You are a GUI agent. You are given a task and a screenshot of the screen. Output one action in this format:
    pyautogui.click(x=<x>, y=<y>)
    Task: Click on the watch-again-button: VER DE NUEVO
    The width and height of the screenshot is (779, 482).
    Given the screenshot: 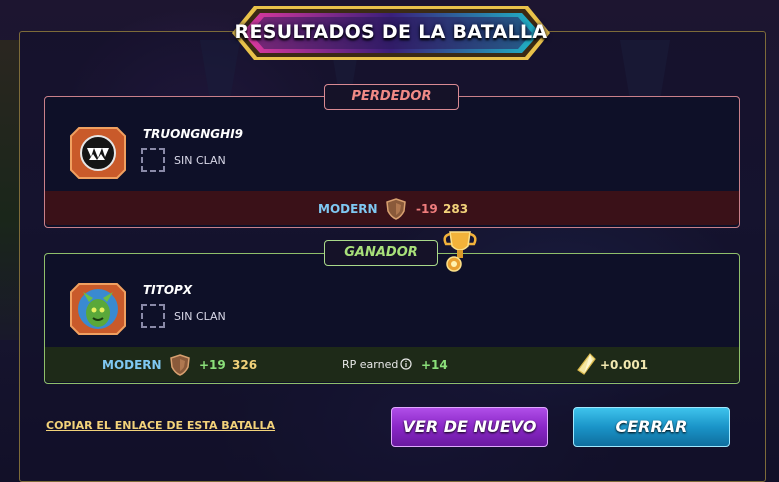 What is the action you would take?
    pyautogui.click(x=469, y=427)
    